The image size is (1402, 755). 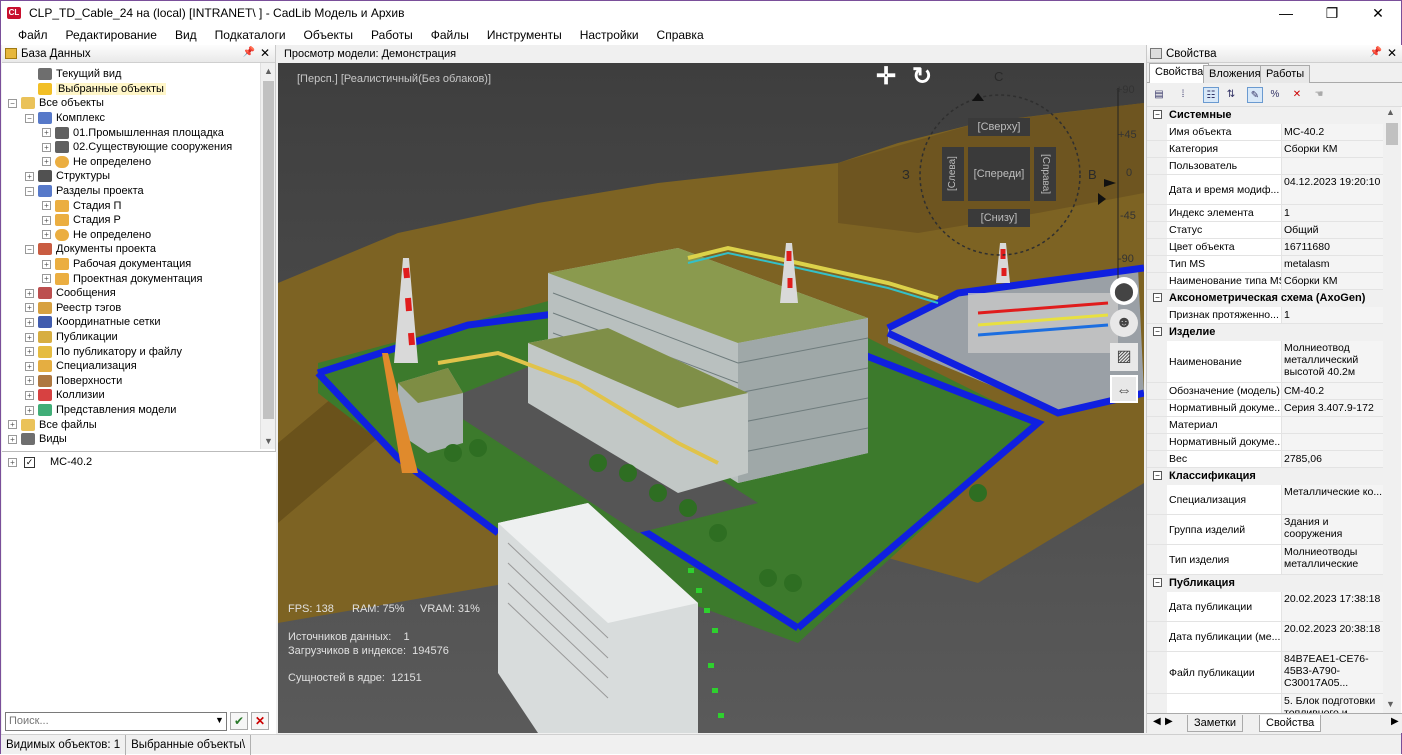 I want to click on menu-item-1: Редактирование, so click(x=111, y=35).